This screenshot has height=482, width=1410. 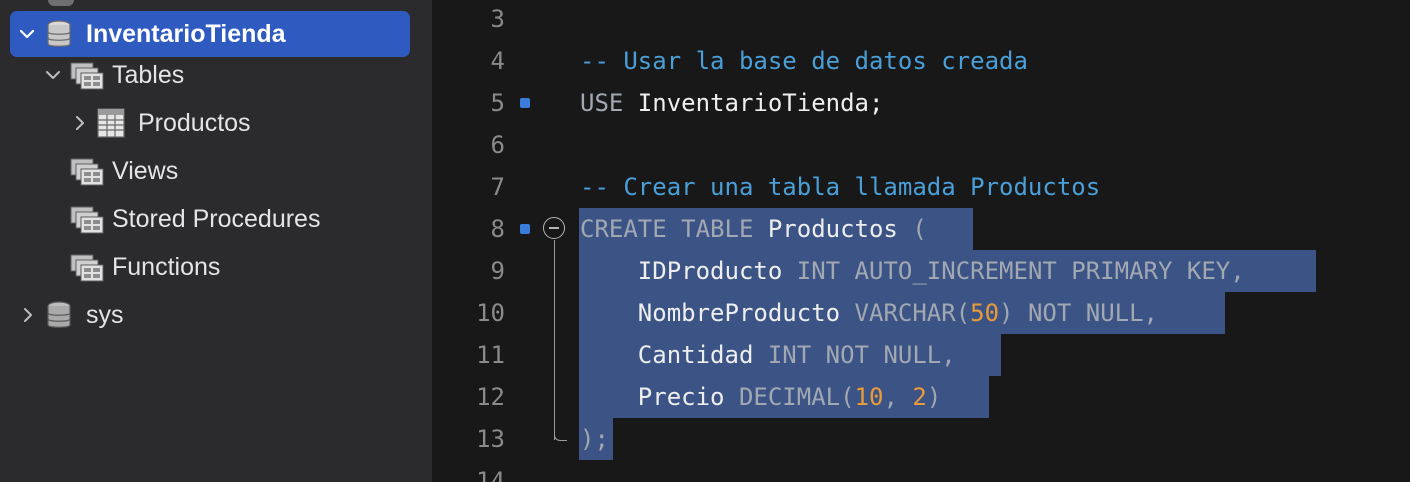 I want to click on line-number: 13, so click(x=490, y=439).